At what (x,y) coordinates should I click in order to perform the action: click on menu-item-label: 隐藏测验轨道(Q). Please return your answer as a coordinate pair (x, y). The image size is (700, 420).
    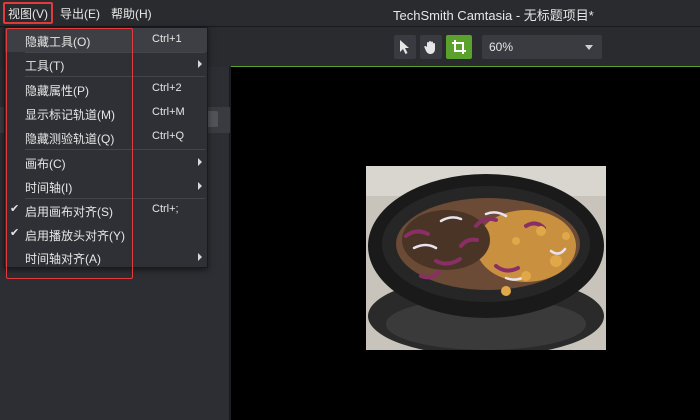
    Looking at the image, I should click on (70, 139).